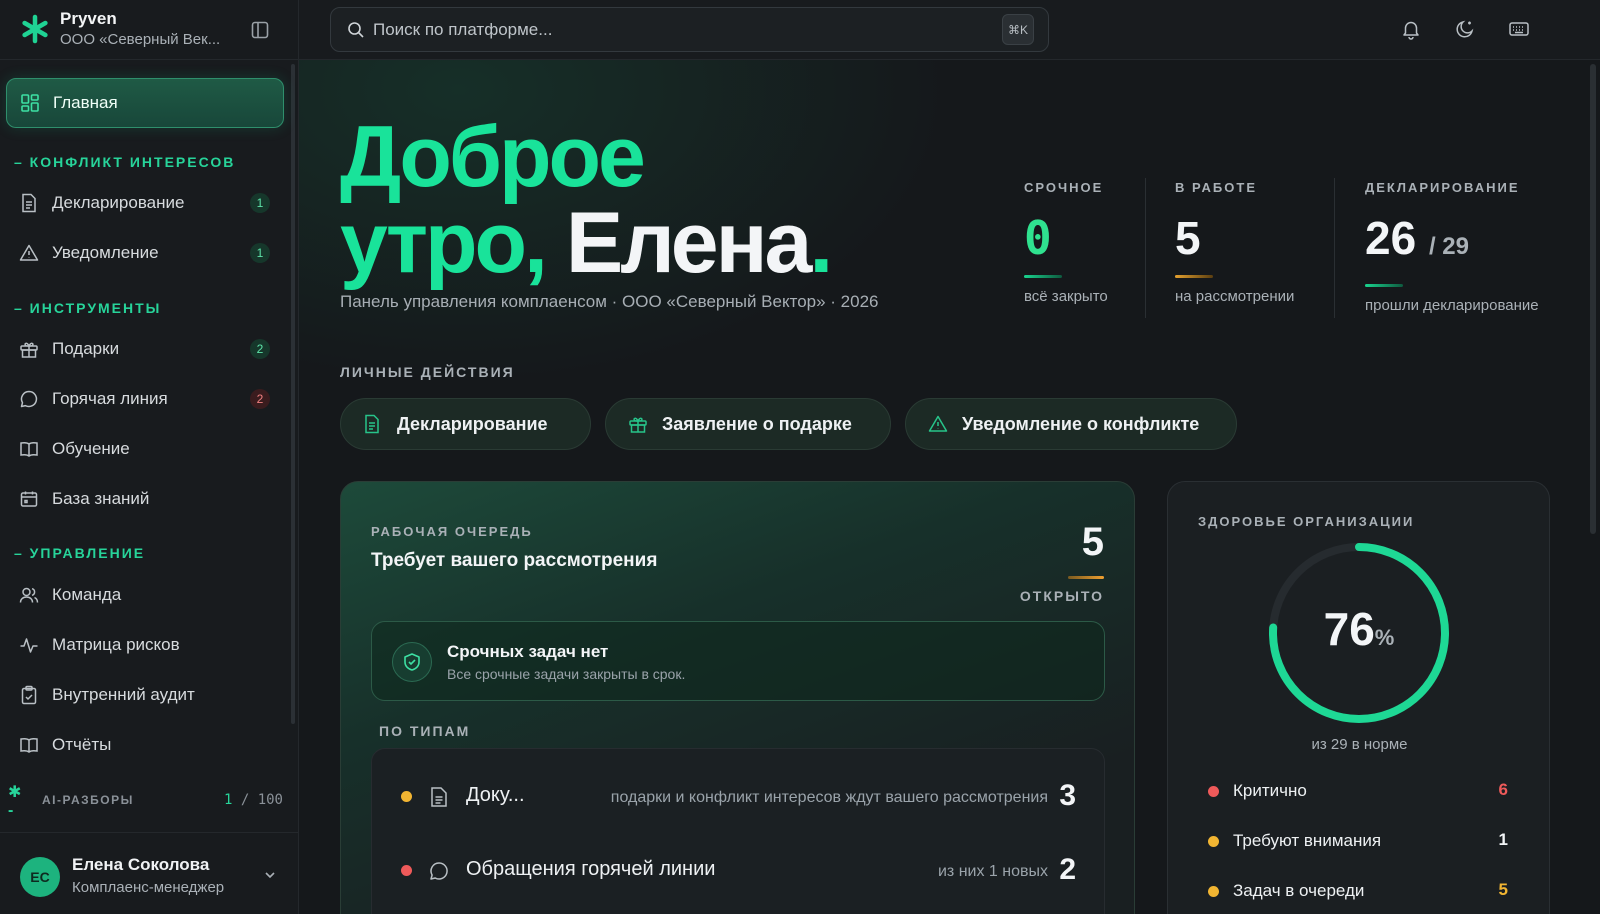 The height and width of the screenshot is (914, 1600). Describe the element at coordinates (29, 695) in the screenshot. I see `clipboard-icon` at that location.